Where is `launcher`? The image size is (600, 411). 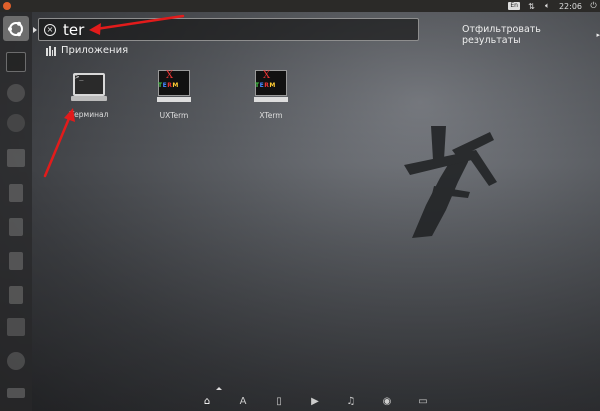
launcher is located at coordinates (16, 211).